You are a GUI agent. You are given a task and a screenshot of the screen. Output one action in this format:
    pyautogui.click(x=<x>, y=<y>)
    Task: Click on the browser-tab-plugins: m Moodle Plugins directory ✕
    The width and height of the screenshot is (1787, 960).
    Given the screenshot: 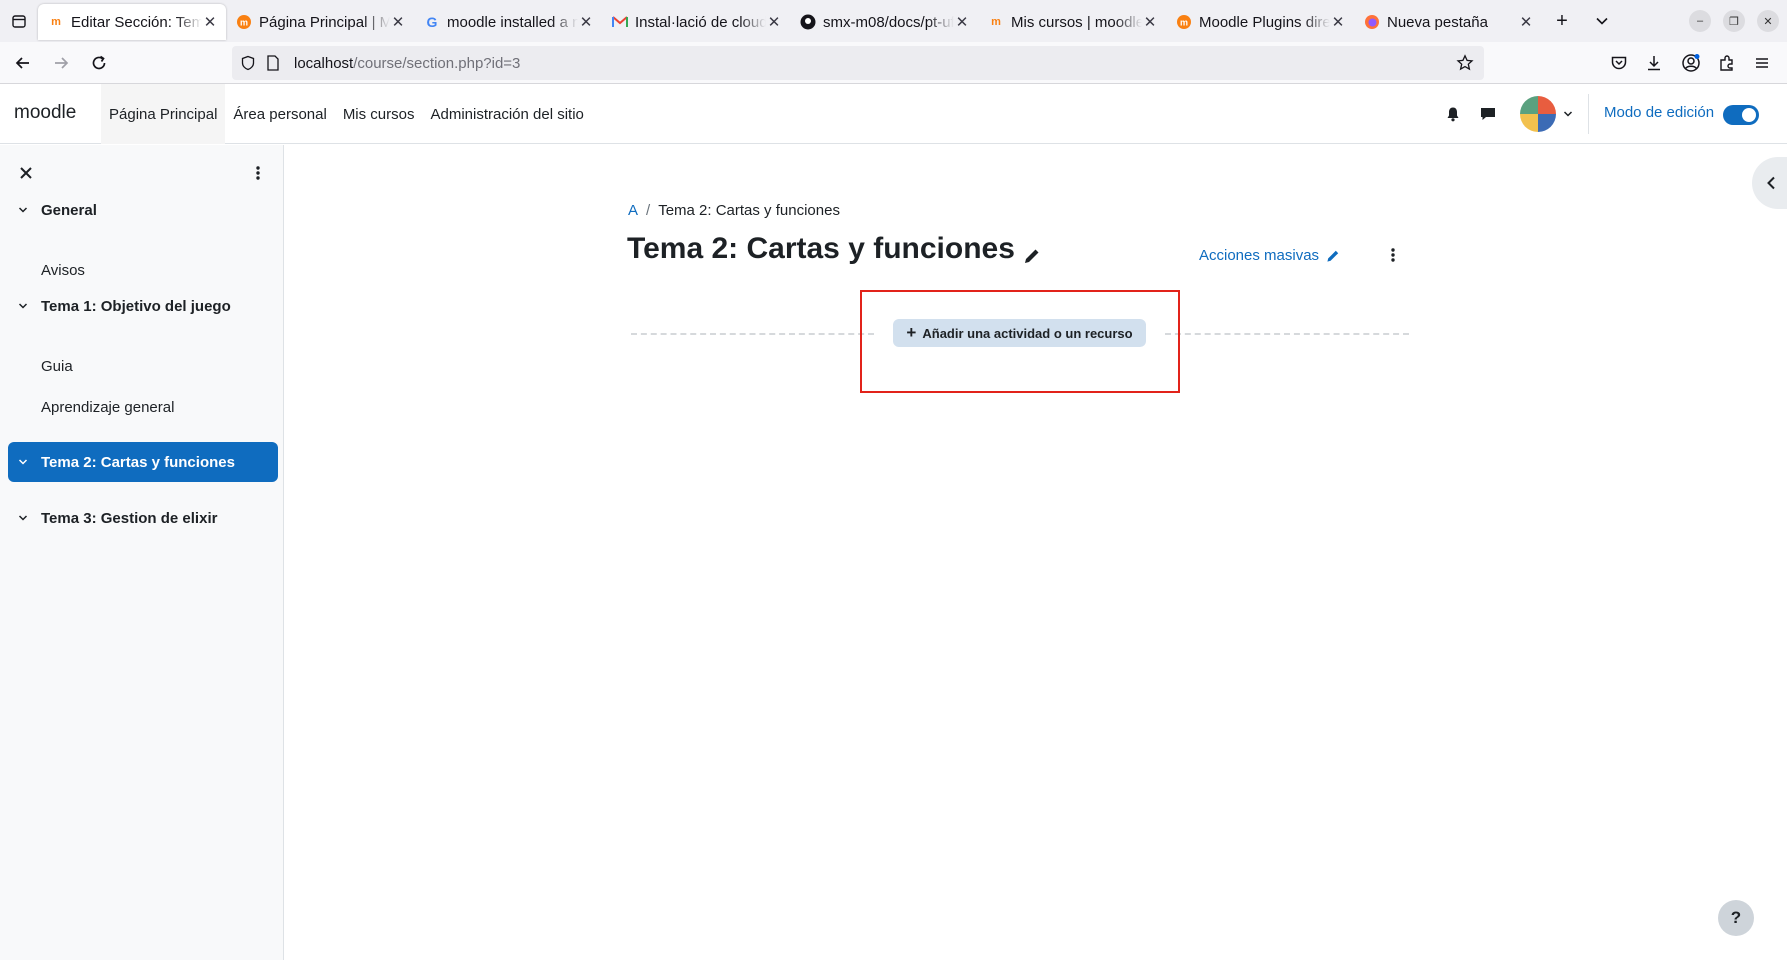 What is the action you would take?
    pyautogui.click(x=1260, y=22)
    